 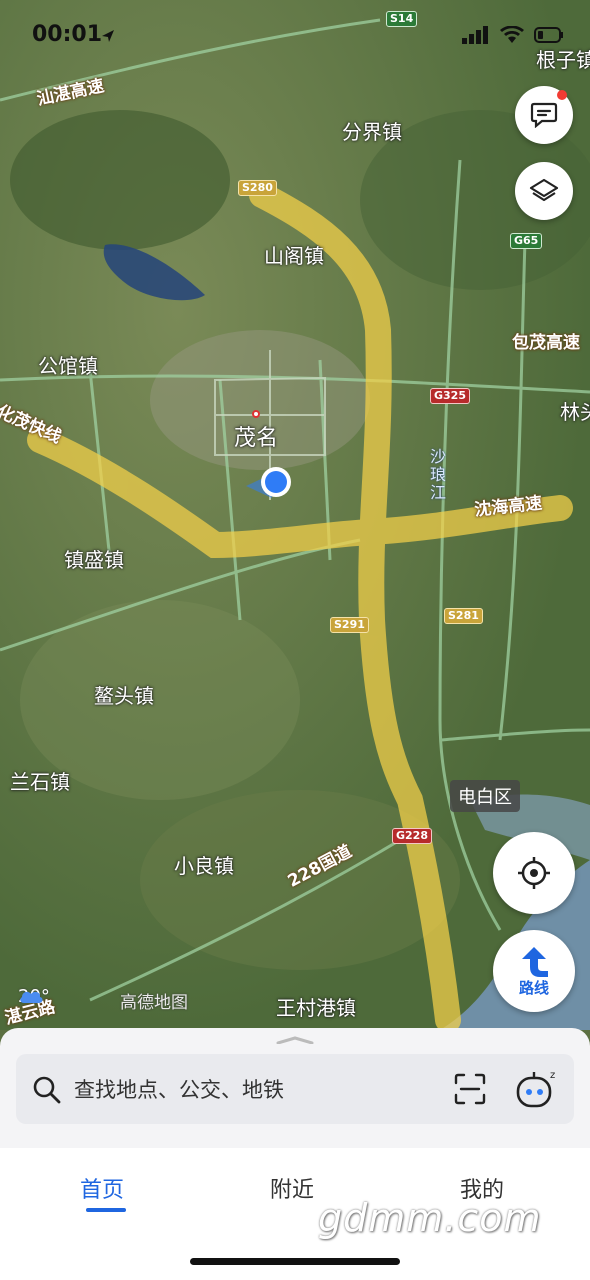 I want to click on search-icon, so click(x=47, y=1090).